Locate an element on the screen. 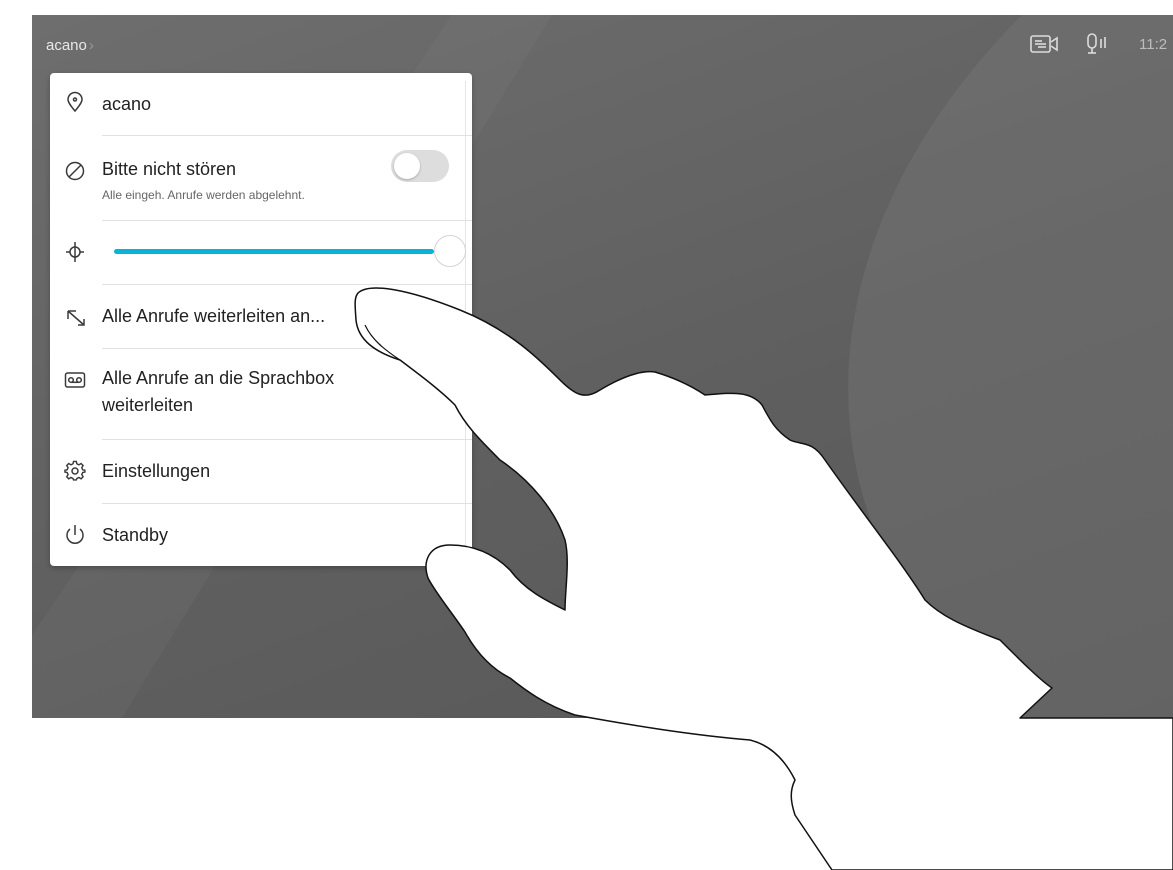 This screenshot has height=870, width=1173. location-label: acano is located at coordinates (127, 104).